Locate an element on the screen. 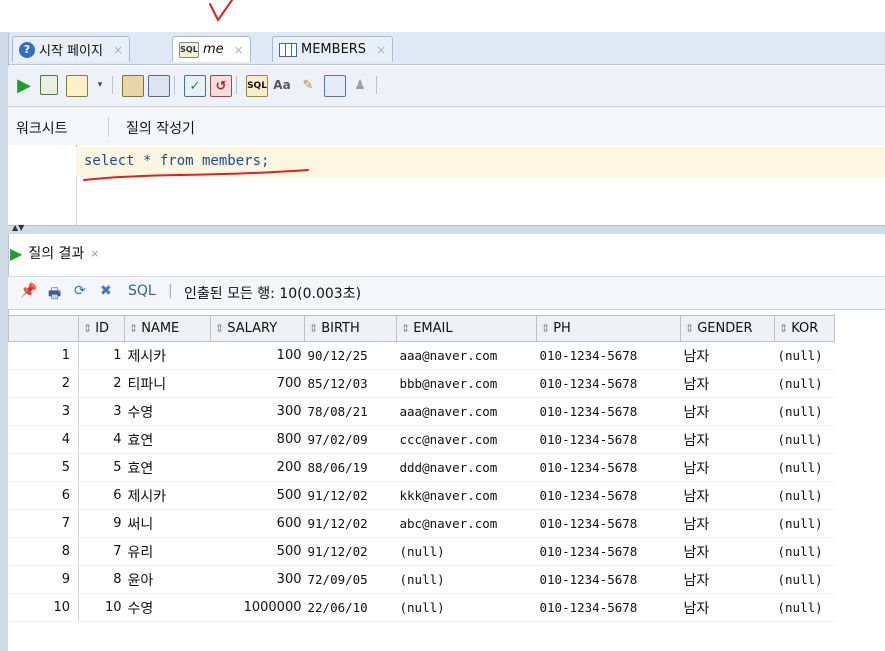  cell-name: 유리 is located at coordinates (167, 551).